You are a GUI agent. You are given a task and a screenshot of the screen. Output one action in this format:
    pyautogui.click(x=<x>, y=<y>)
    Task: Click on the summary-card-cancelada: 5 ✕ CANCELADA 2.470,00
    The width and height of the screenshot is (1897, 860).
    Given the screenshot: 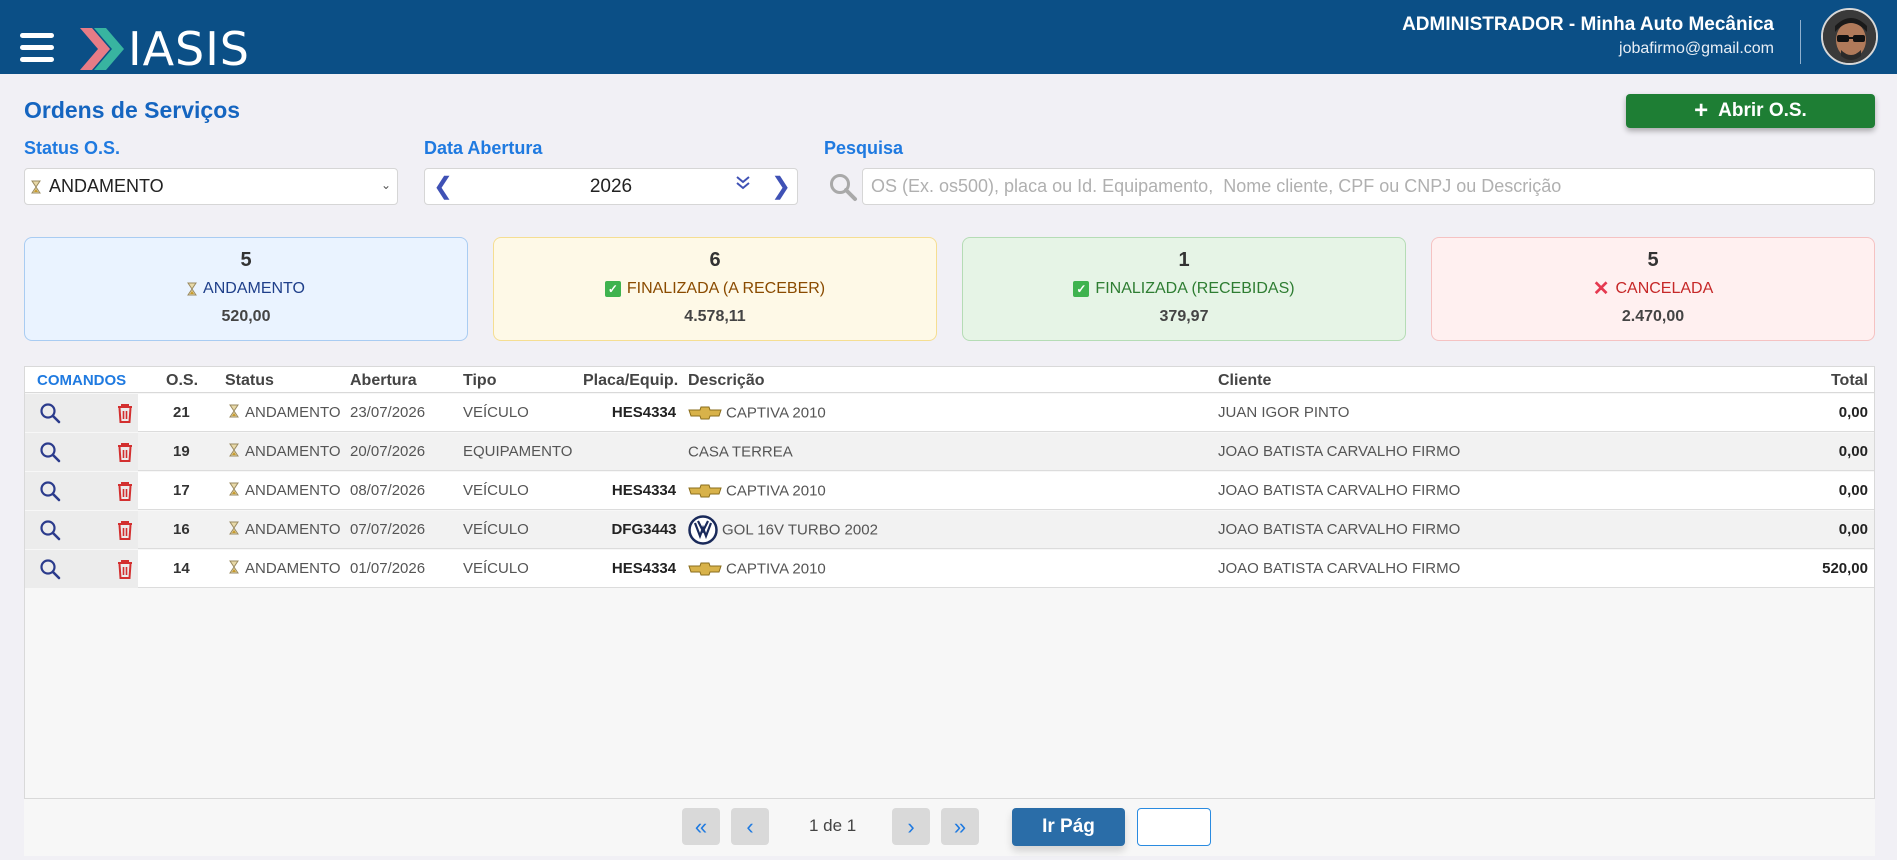 What is the action you would take?
    pyautogui.click(x=1653, y=289)
    